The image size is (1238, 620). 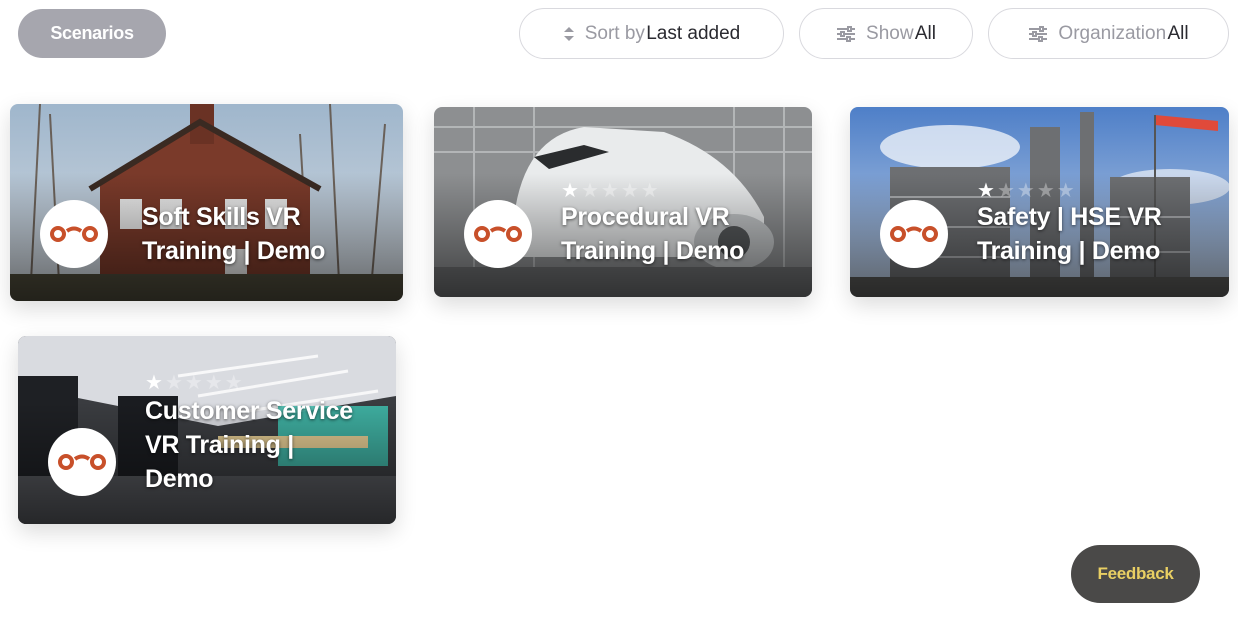 I want to click on card-title: Safety | HSE VR Training | Demo, so click(x=1069, y=234).